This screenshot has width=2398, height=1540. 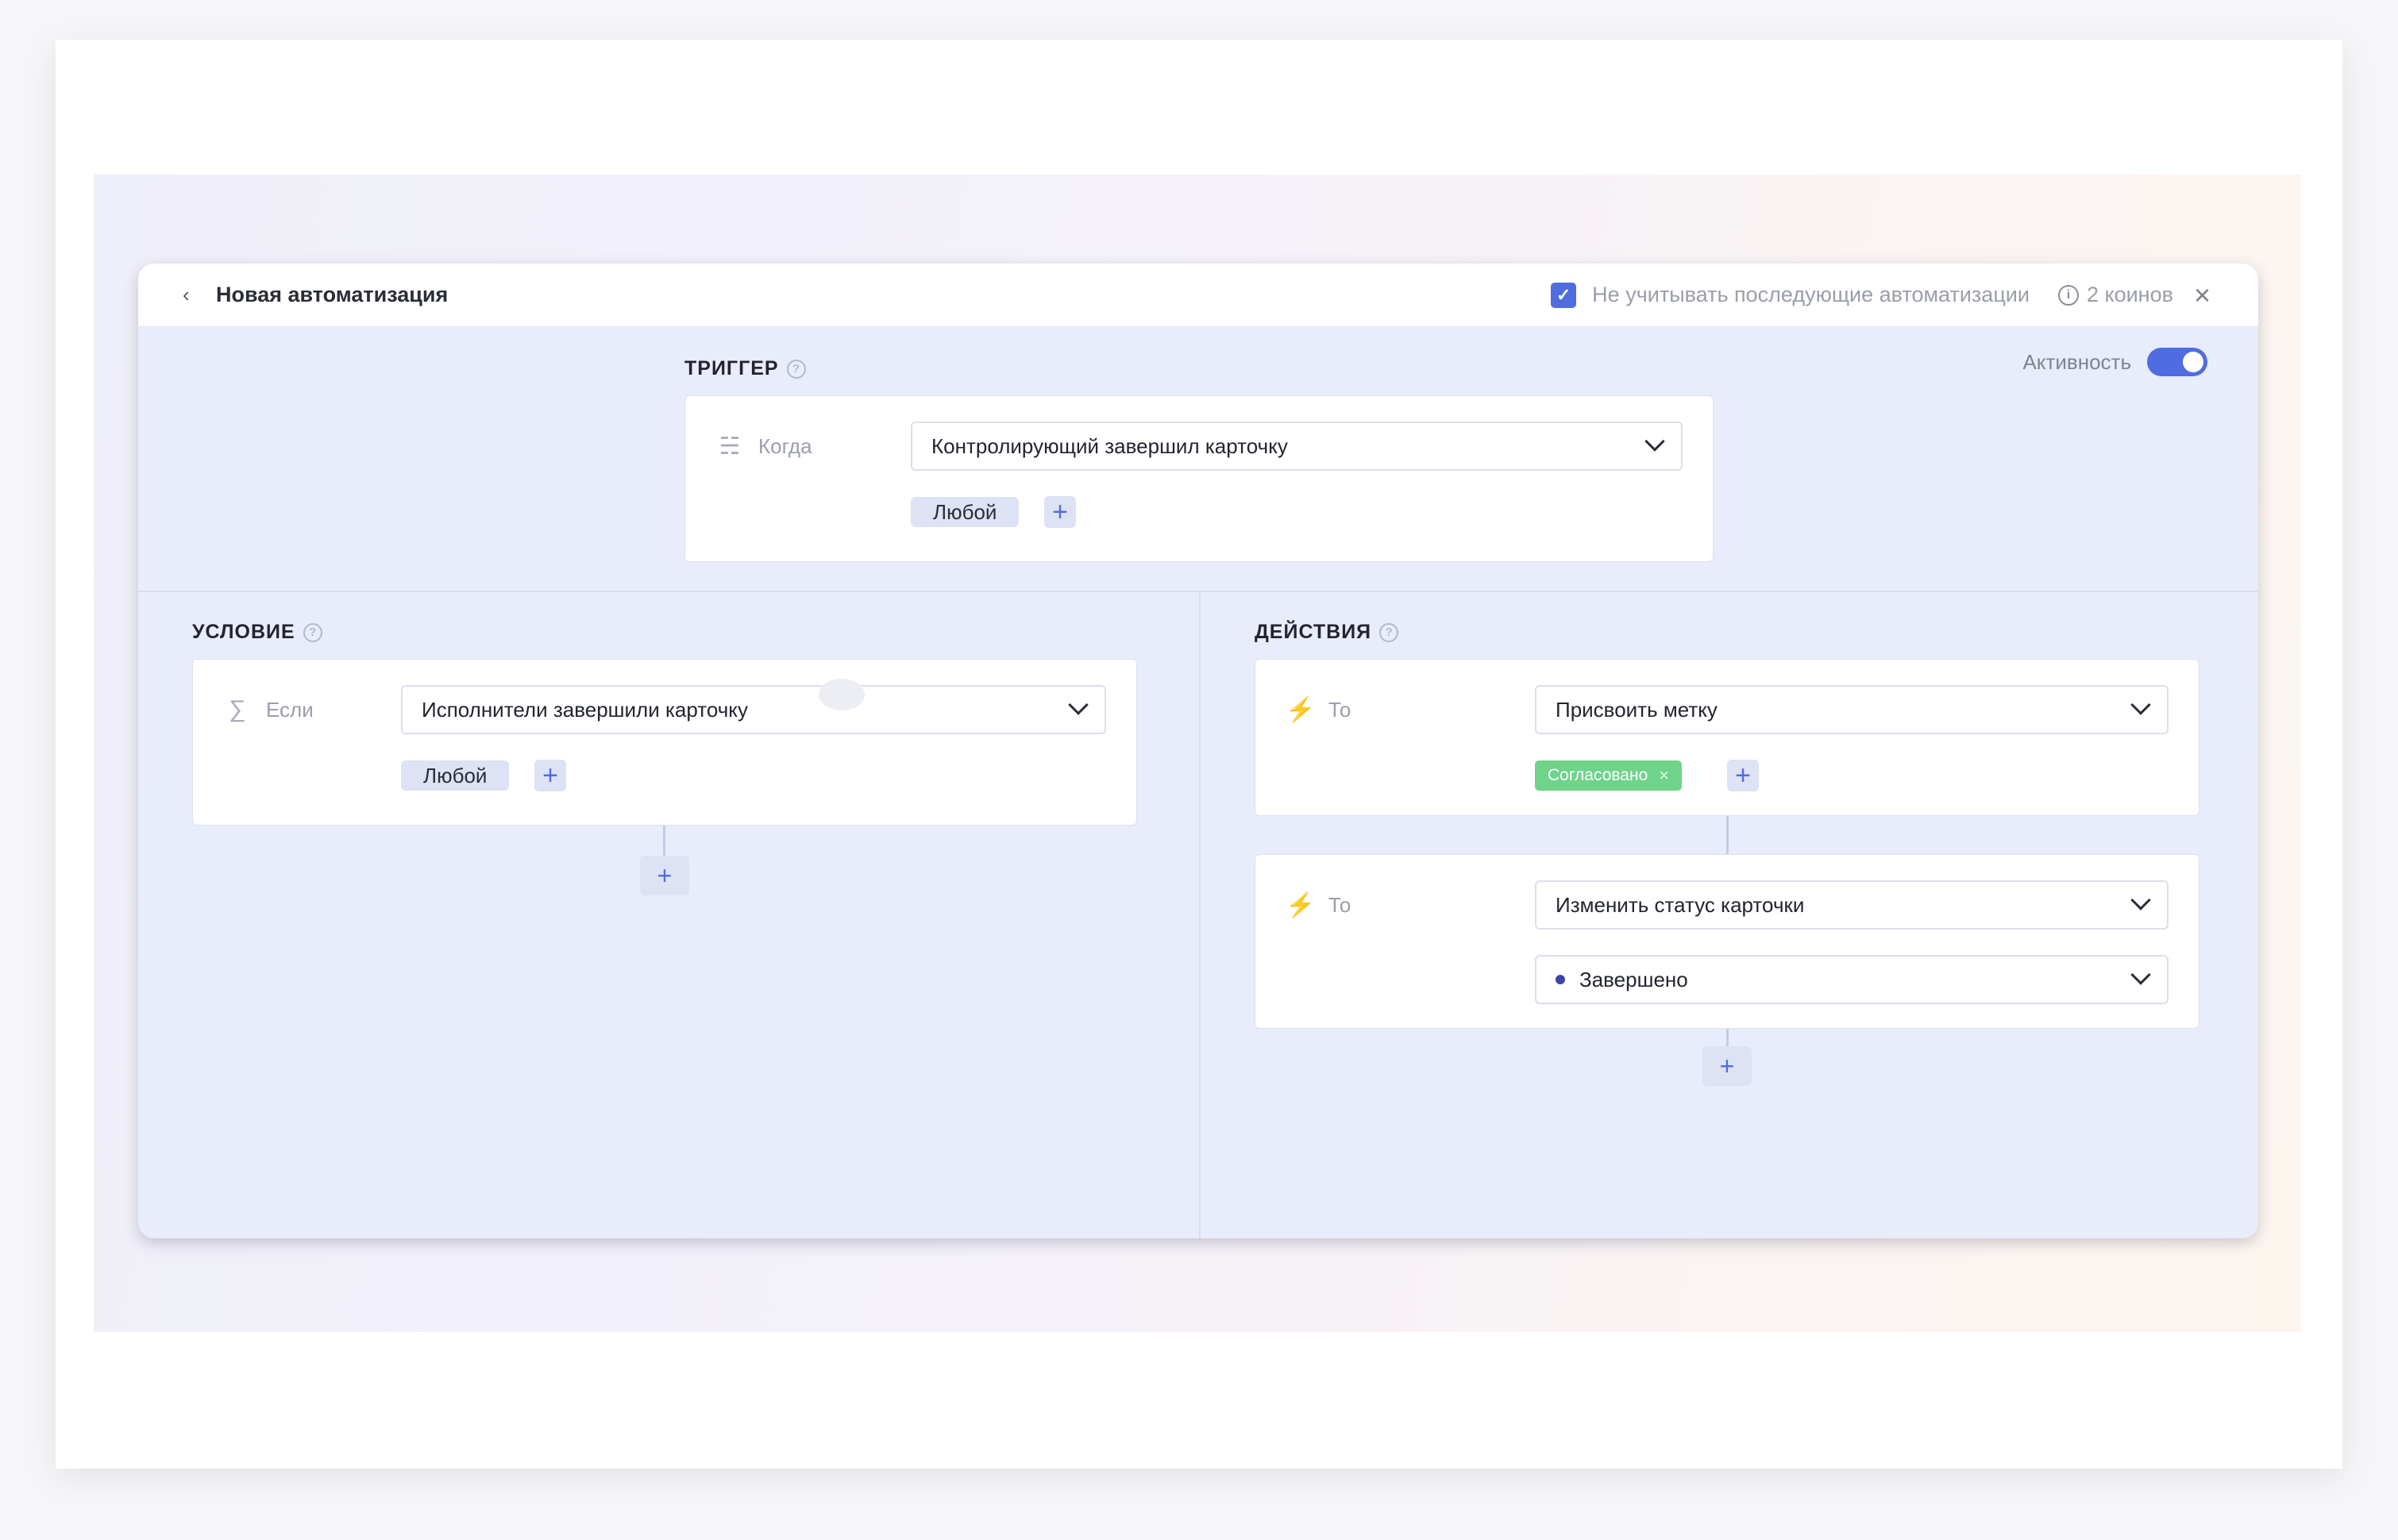 What do you see at coordinates (237, 709) in the screenshot?
I see `sigma-icon: ∑` at bounding box center [237, 709].